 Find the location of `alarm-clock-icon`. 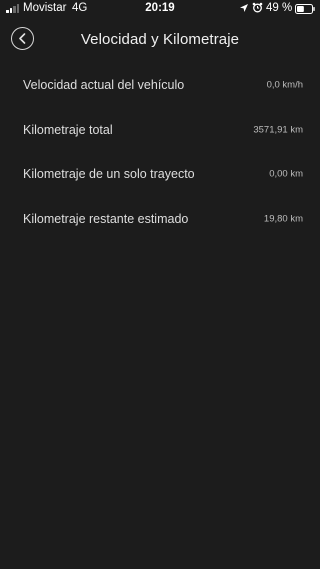

alarm-clock-icon is located at coordinates (257, 7).